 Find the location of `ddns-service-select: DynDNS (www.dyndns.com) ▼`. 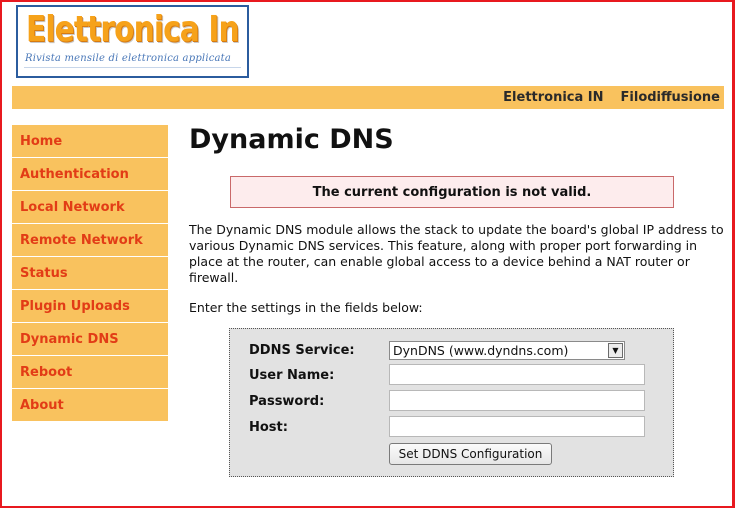

ddns-service-select: DynDNS (www.dyndns.com) ▼ is located at coordinates (507, 350).